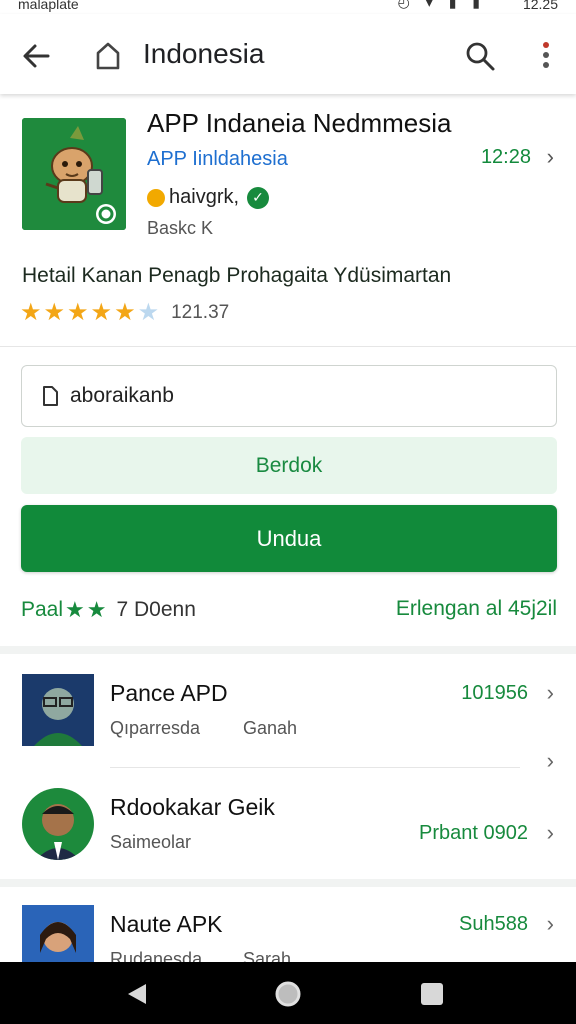 The width and height of the screenshot is (576, 1024). What do you see at coordinates (122, 395) in the screenshot?
I see `input-value: aboraikanb` at bounding box center [122, 395].